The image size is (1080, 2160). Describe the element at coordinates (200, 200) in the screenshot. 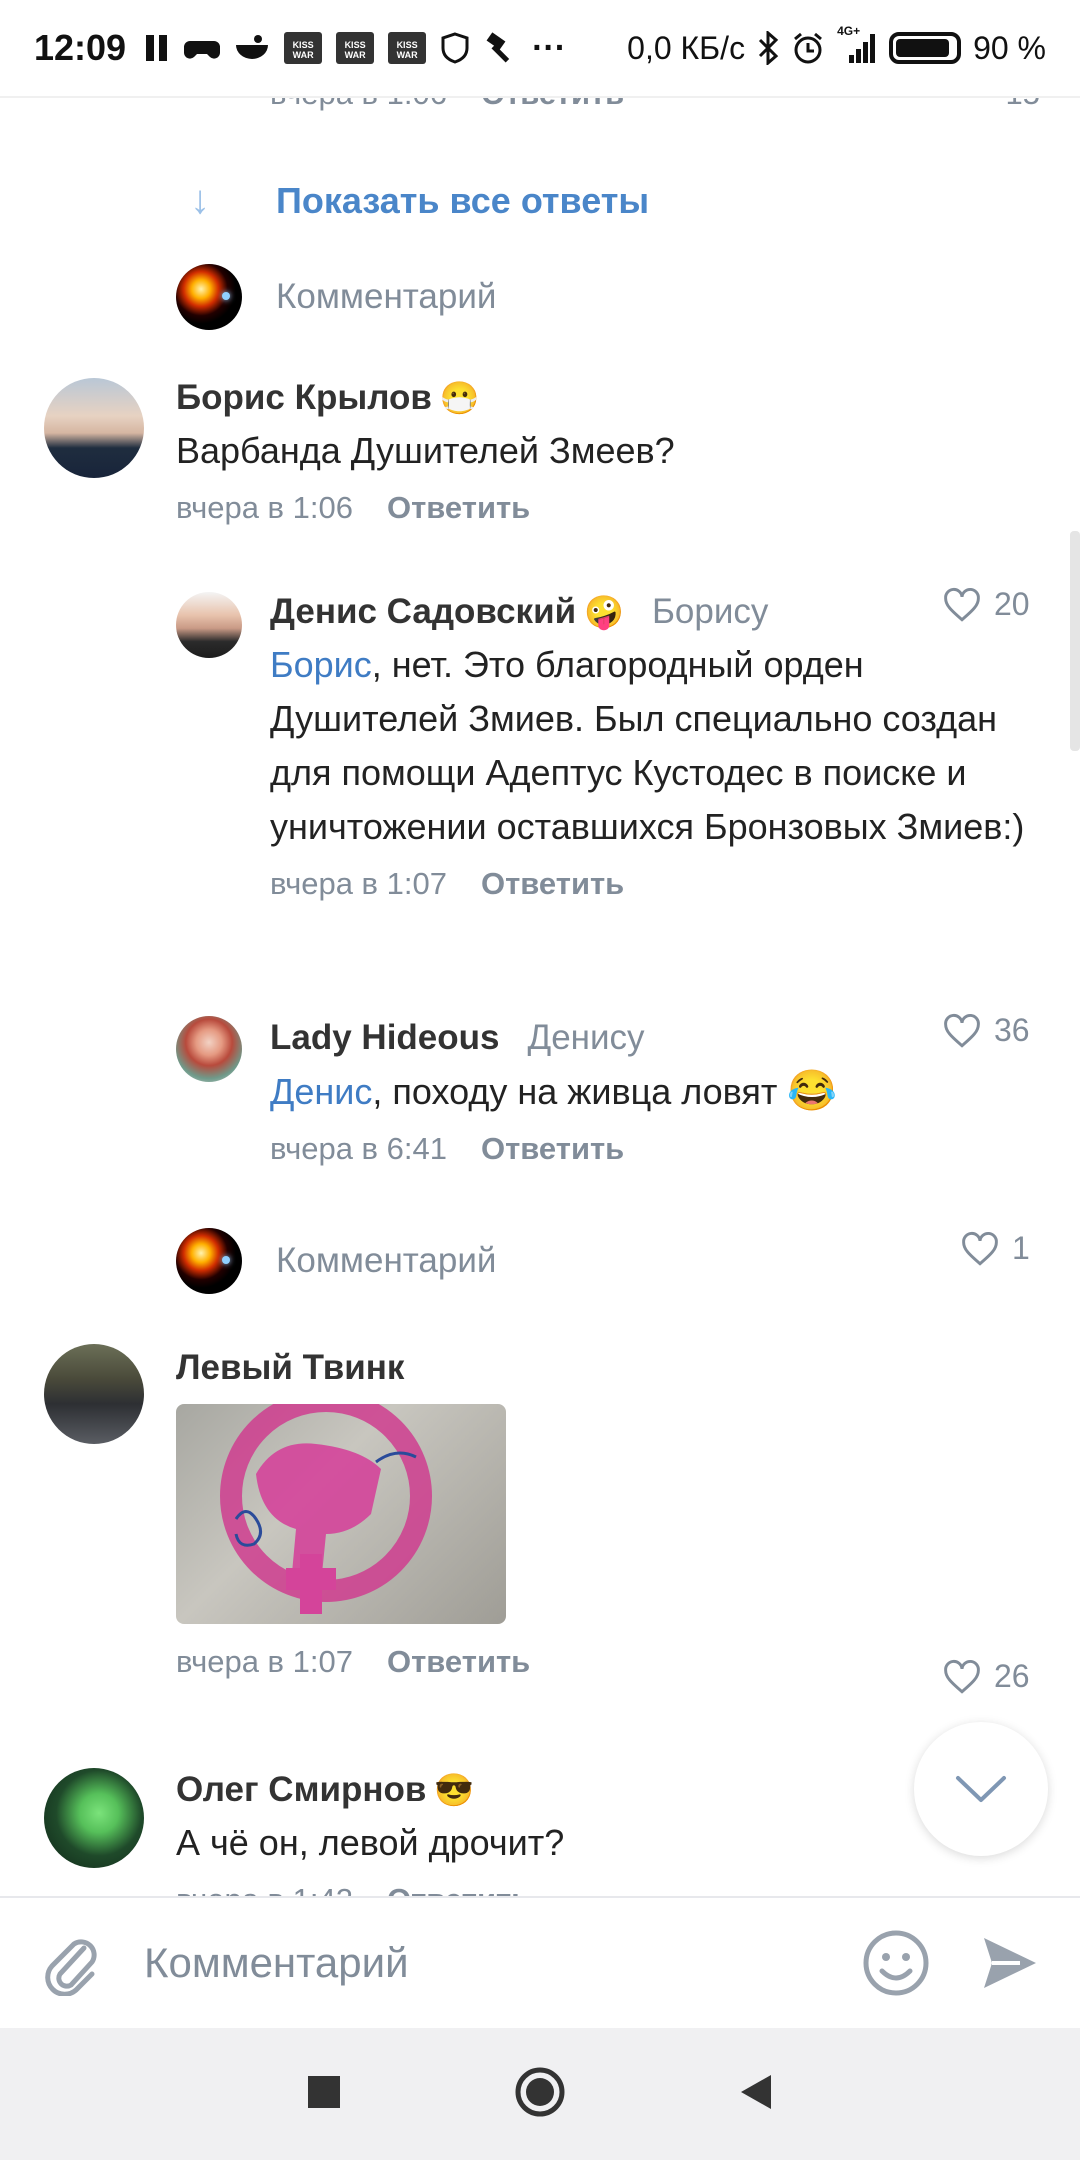

I see `arrow-down-icon: ↓` at that location.